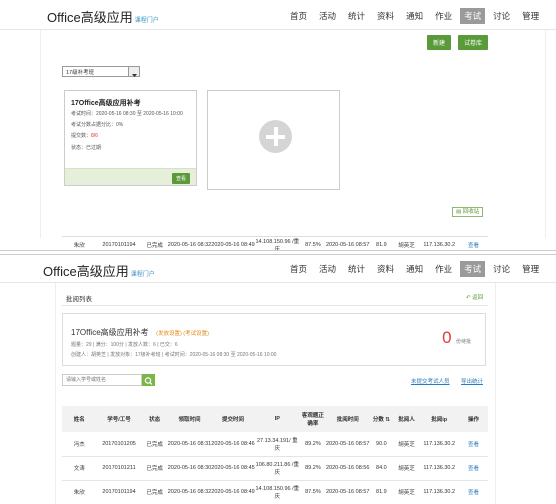 The image size is (556, 504). What do you see at coordinates (189, 468) in the screenshot?
I see `cell-receive-time: 2020-05-16 08:30` at bounding box center [189, 468].